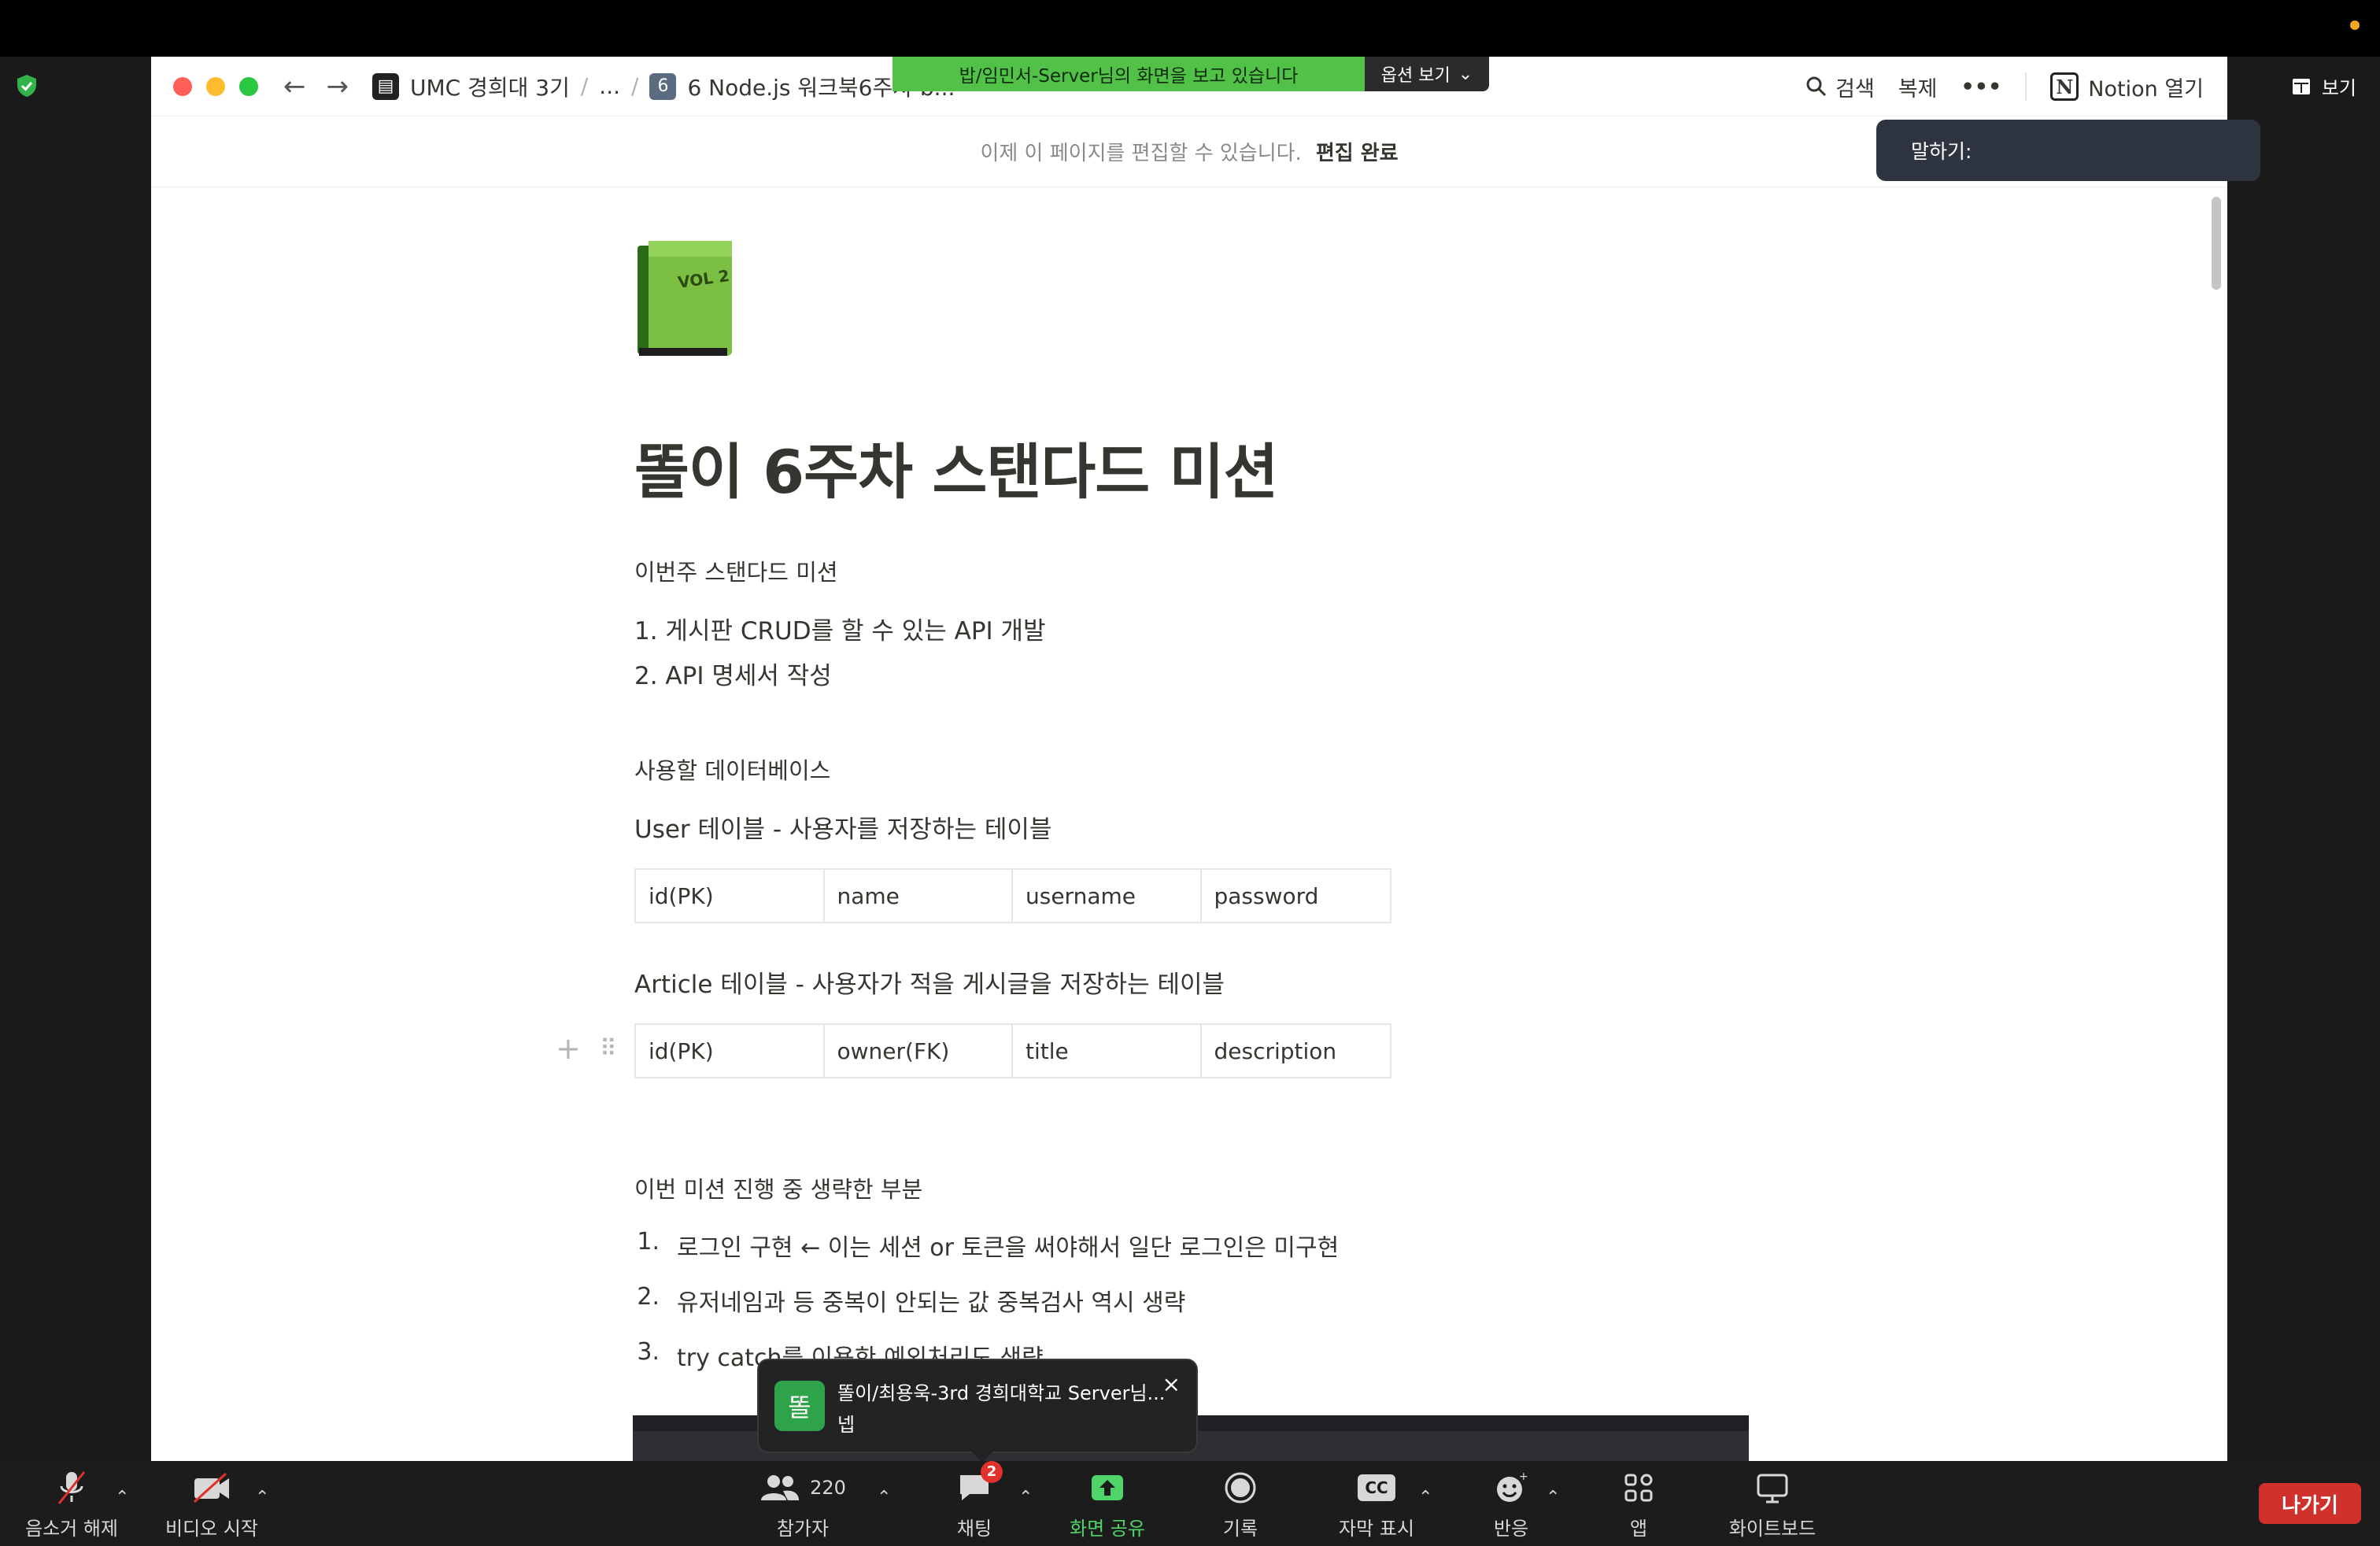  I want to click on share-banner-text: 밥/임민서-Server님의 화면을 보고 있습니다, so click(1129, 74).